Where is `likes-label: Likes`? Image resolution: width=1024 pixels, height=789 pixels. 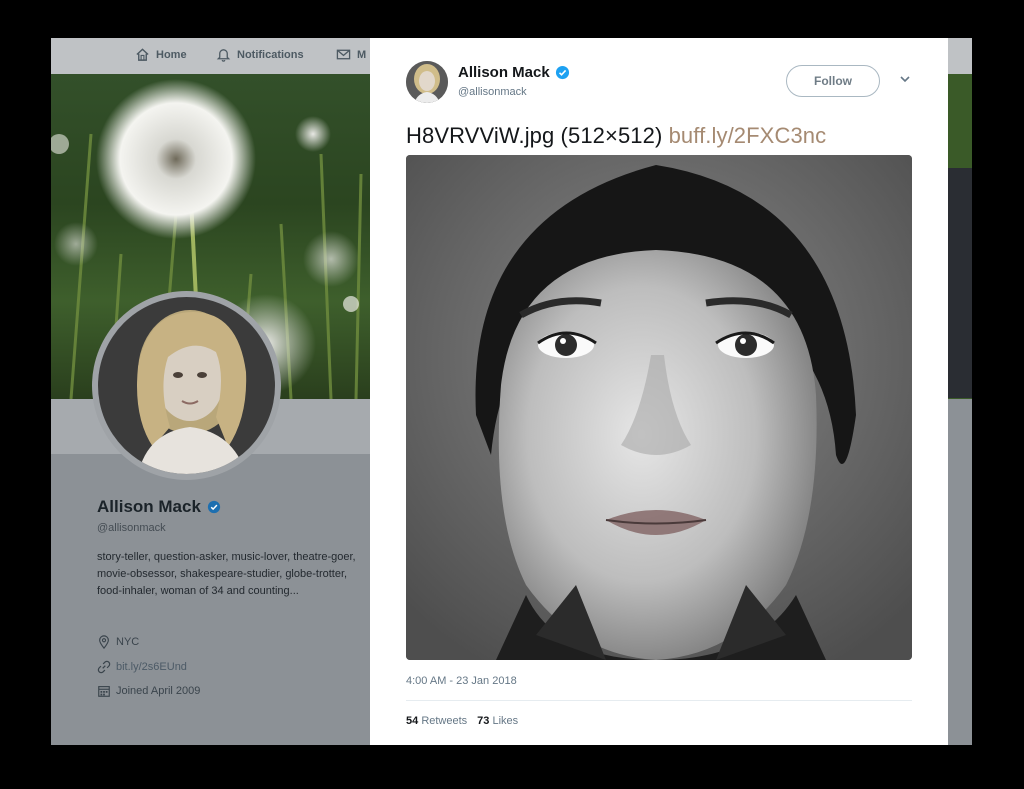 likes-label: Likes is located at coordinates (505, 721).